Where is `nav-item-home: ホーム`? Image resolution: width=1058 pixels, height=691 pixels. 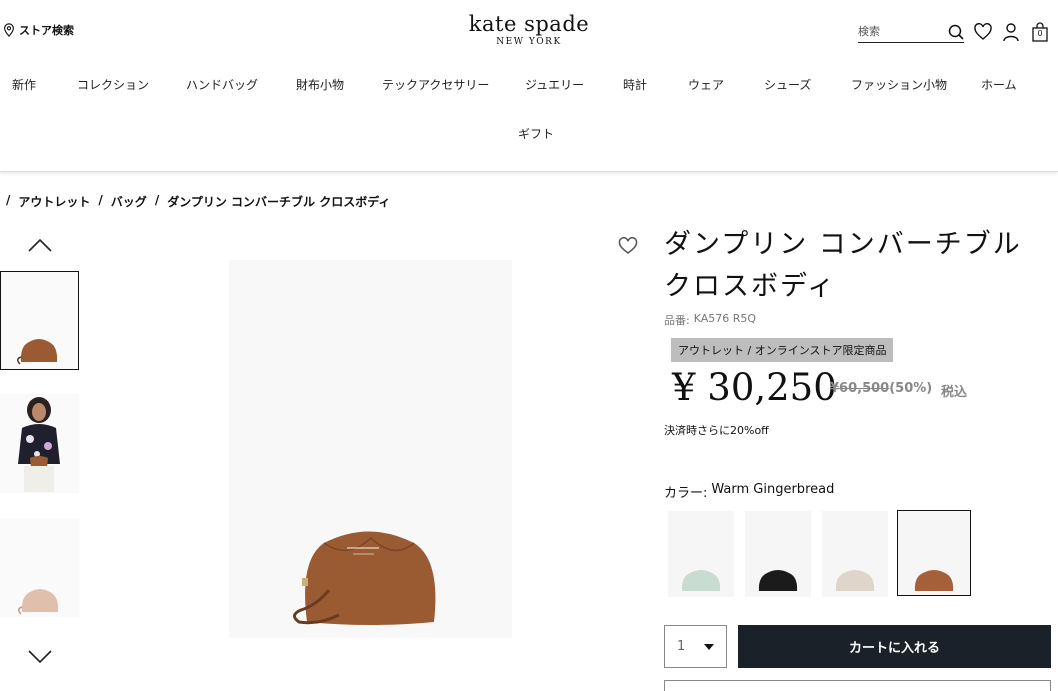 nav-item-home: ホーム is located at coordinates (999, 84).